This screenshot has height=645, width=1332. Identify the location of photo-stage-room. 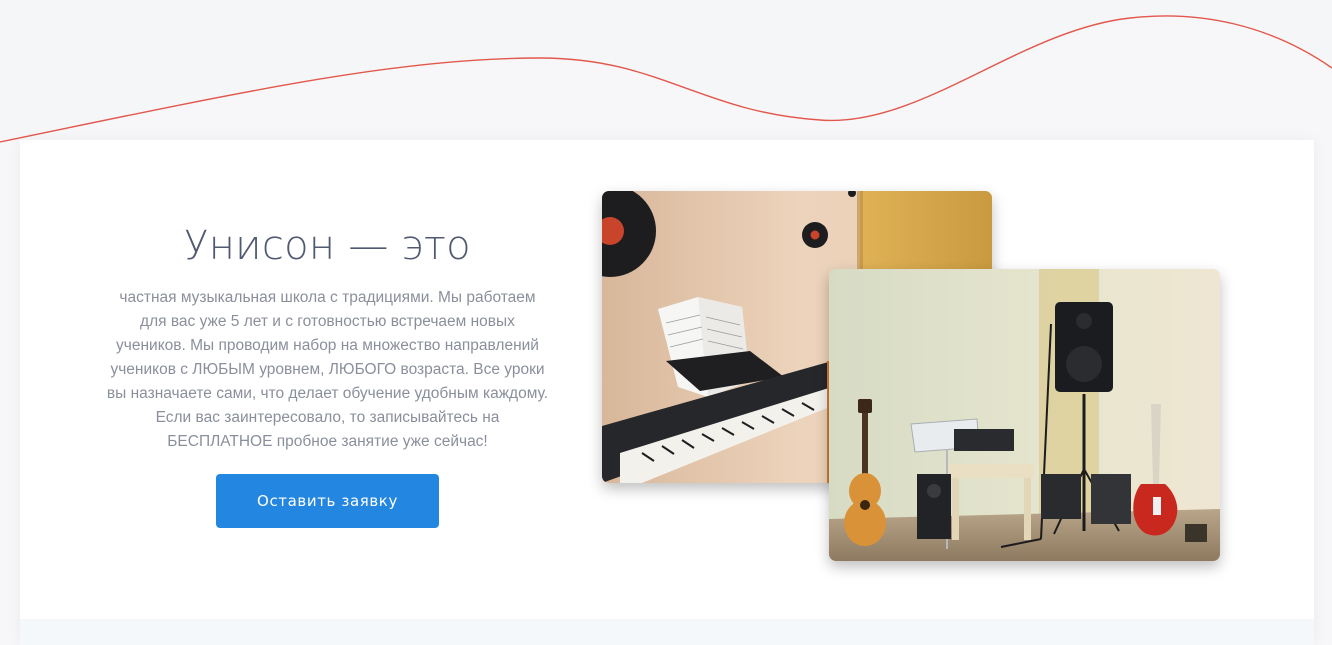
(1024, 415).